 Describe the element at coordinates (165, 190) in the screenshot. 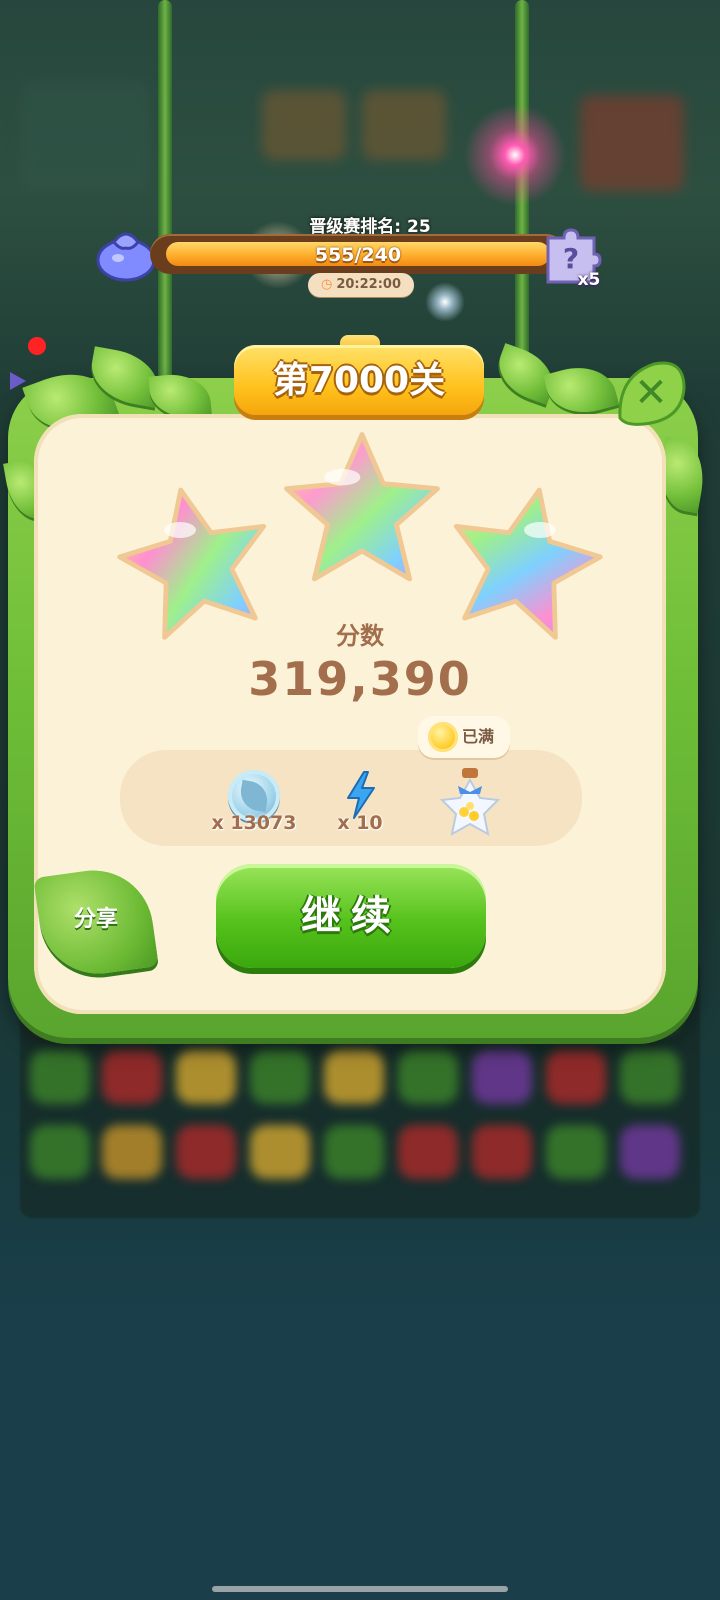

I see `background-vine` at that location.